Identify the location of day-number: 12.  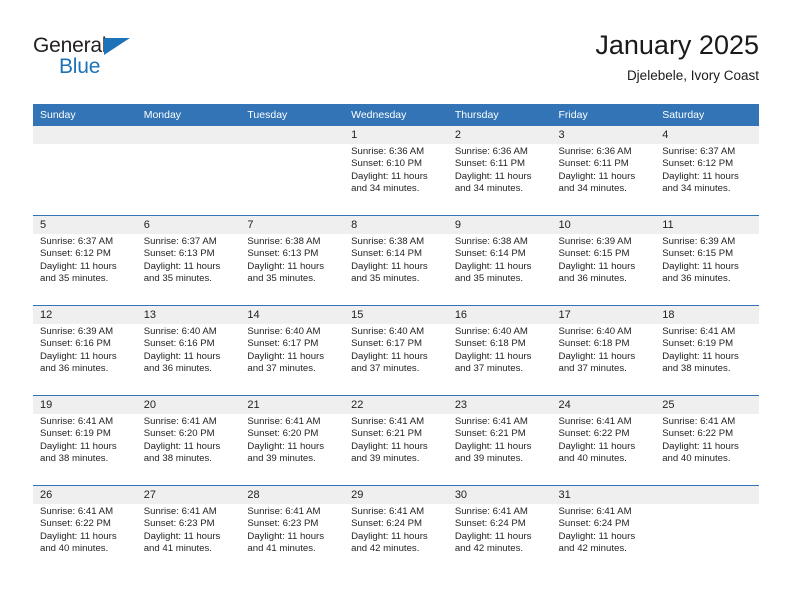
(85, 314).